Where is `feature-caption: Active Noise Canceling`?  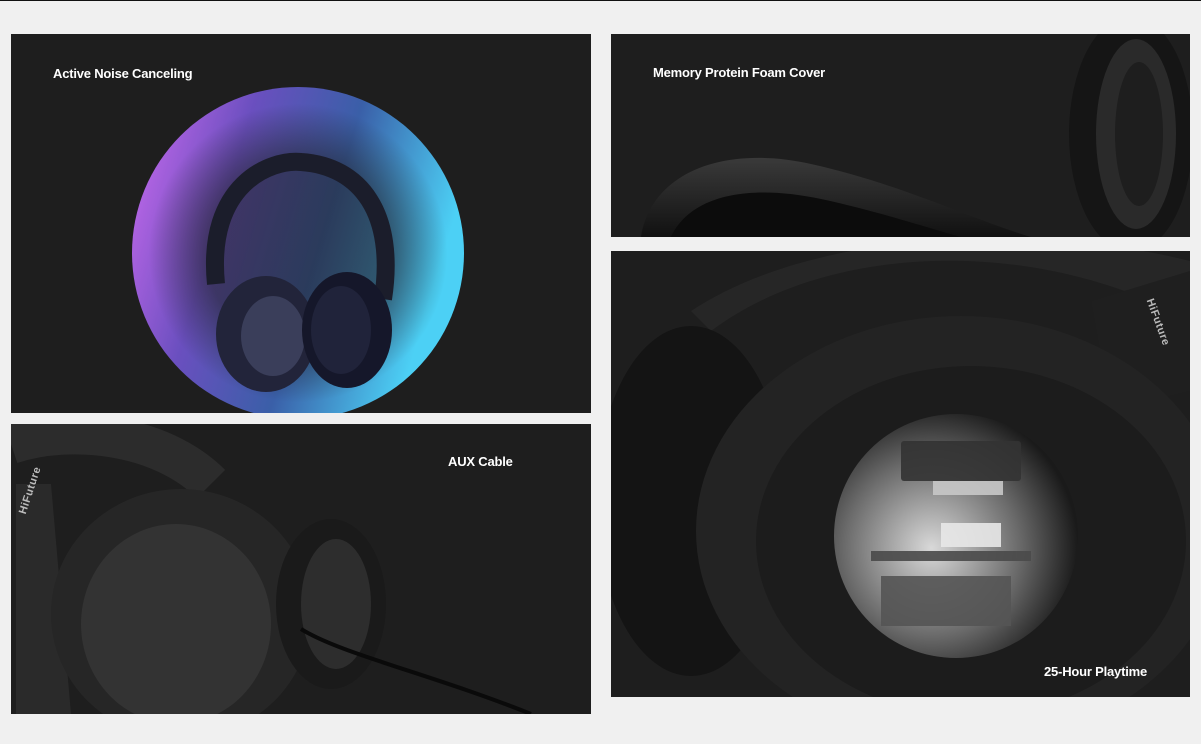
feature-caption: Active Noise Canceling is located at coordinates (123, 73).